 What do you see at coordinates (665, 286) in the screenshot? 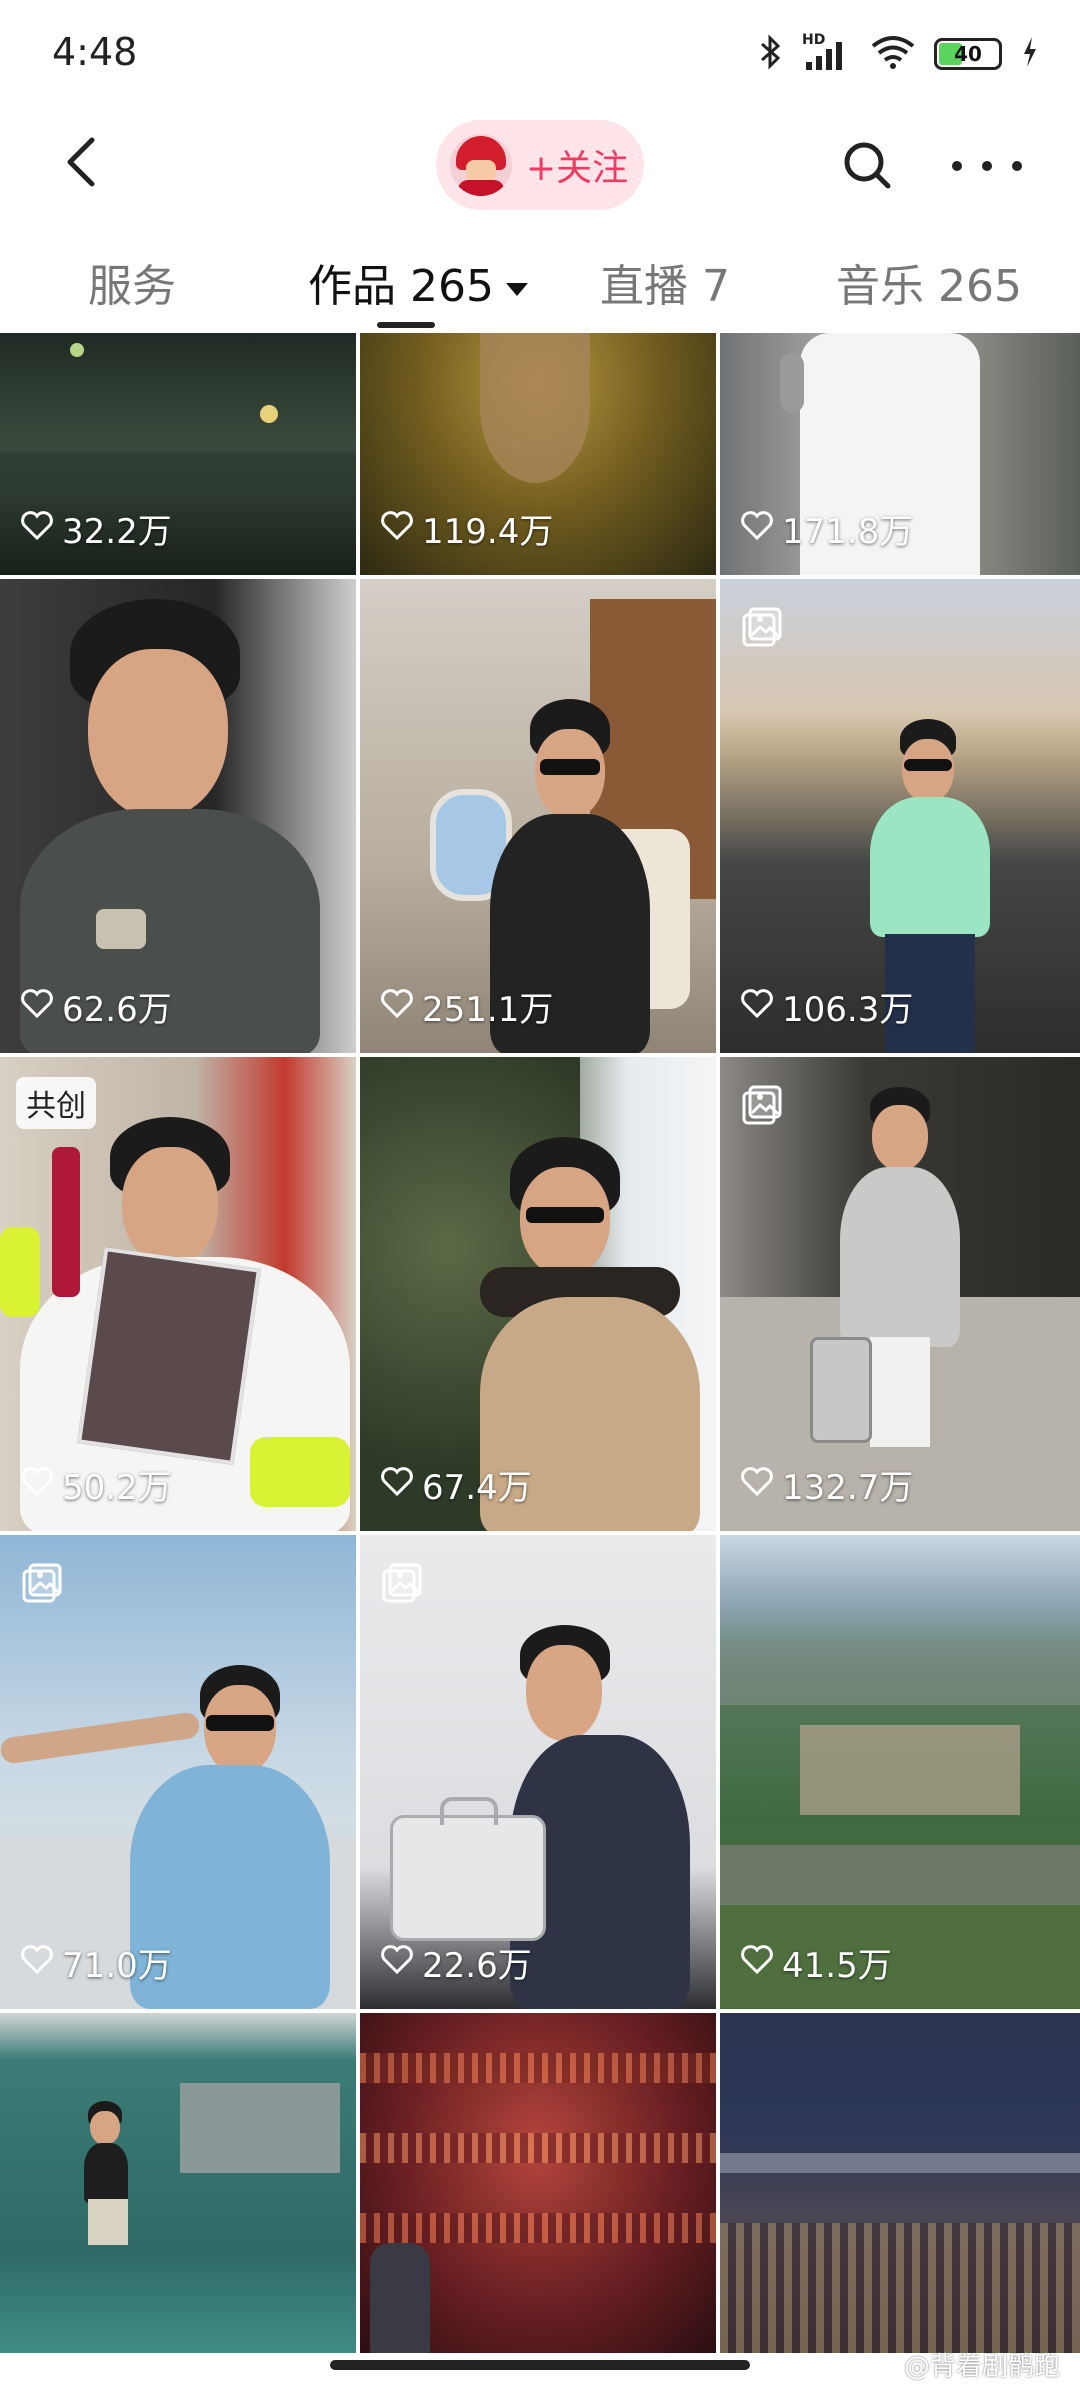
I see `tab-label: 直播 7` at bounding box center [665, 286].